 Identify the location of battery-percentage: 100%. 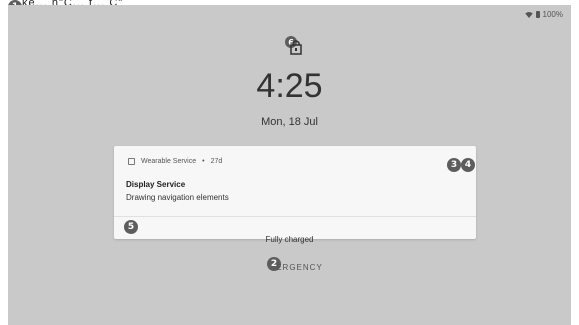
(552, 14).